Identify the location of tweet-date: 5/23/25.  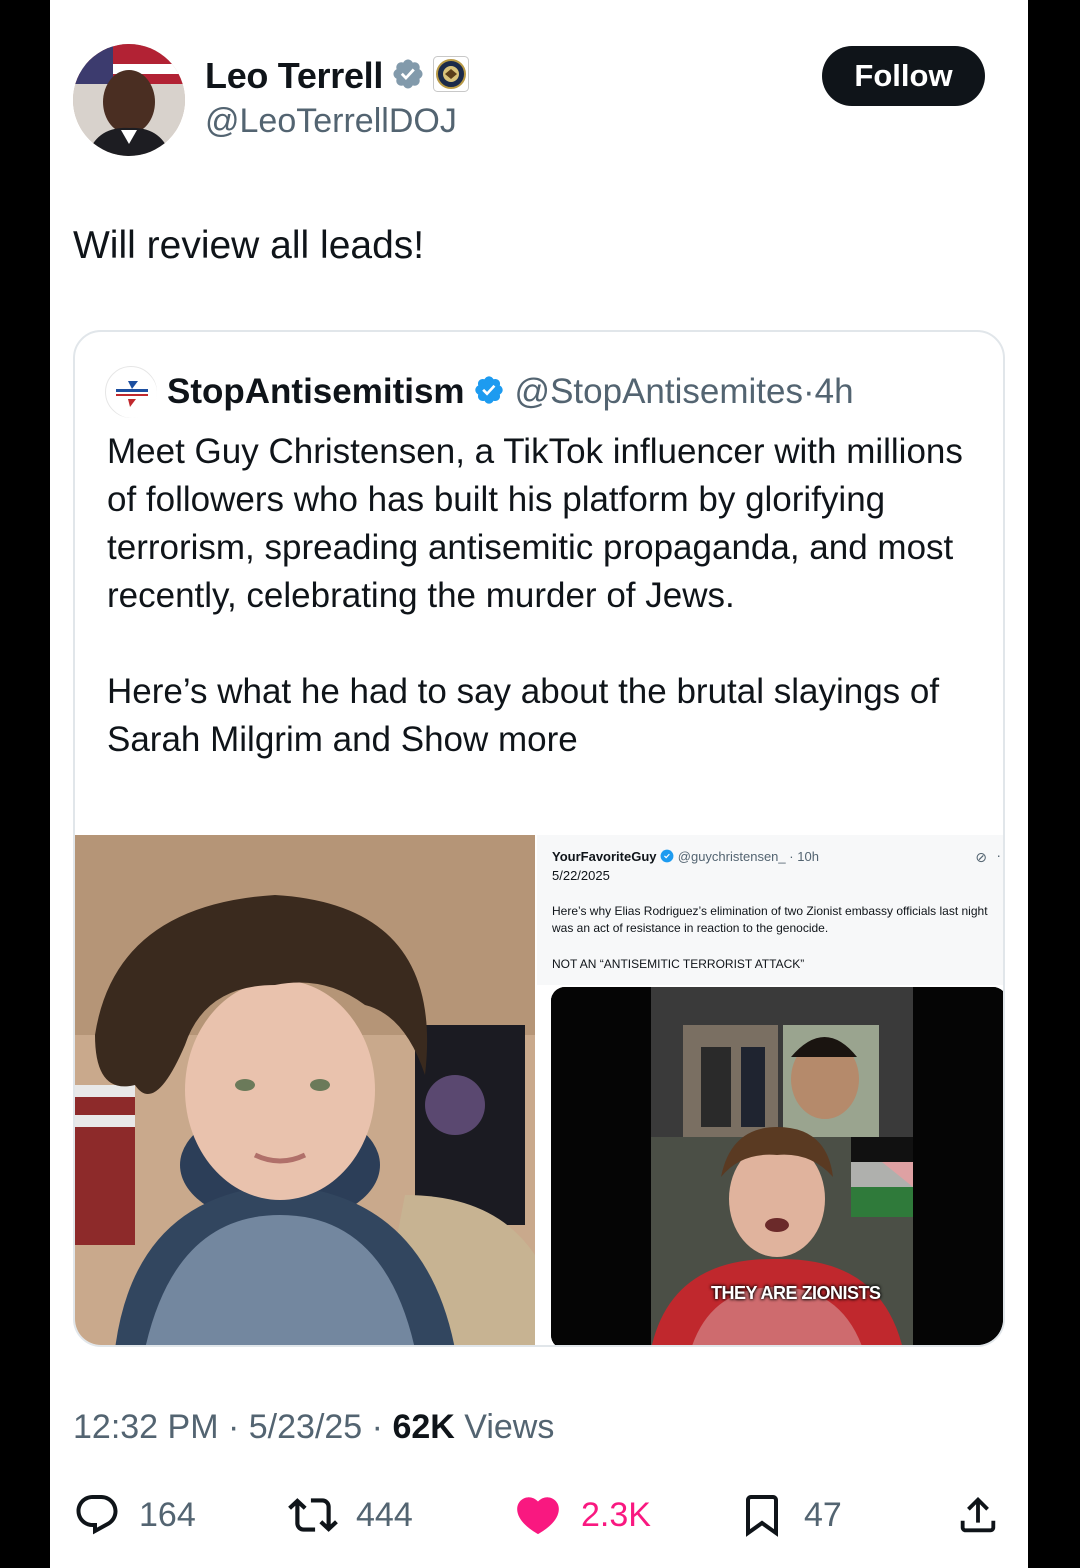
(305, 1427).